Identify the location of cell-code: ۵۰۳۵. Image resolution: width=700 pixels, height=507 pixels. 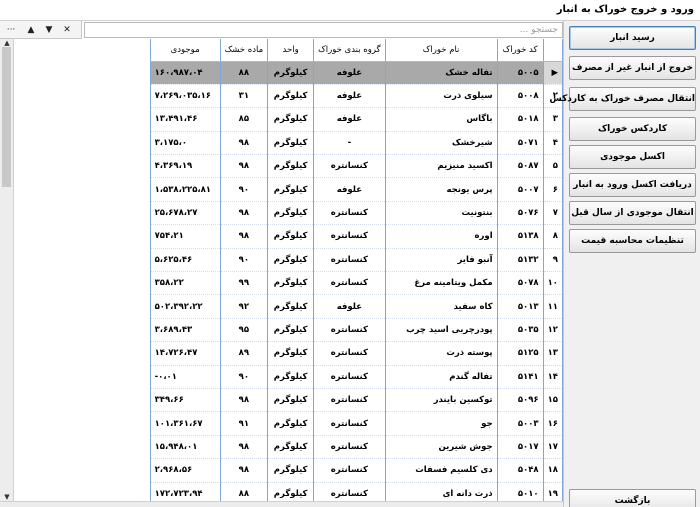
(520, 330).